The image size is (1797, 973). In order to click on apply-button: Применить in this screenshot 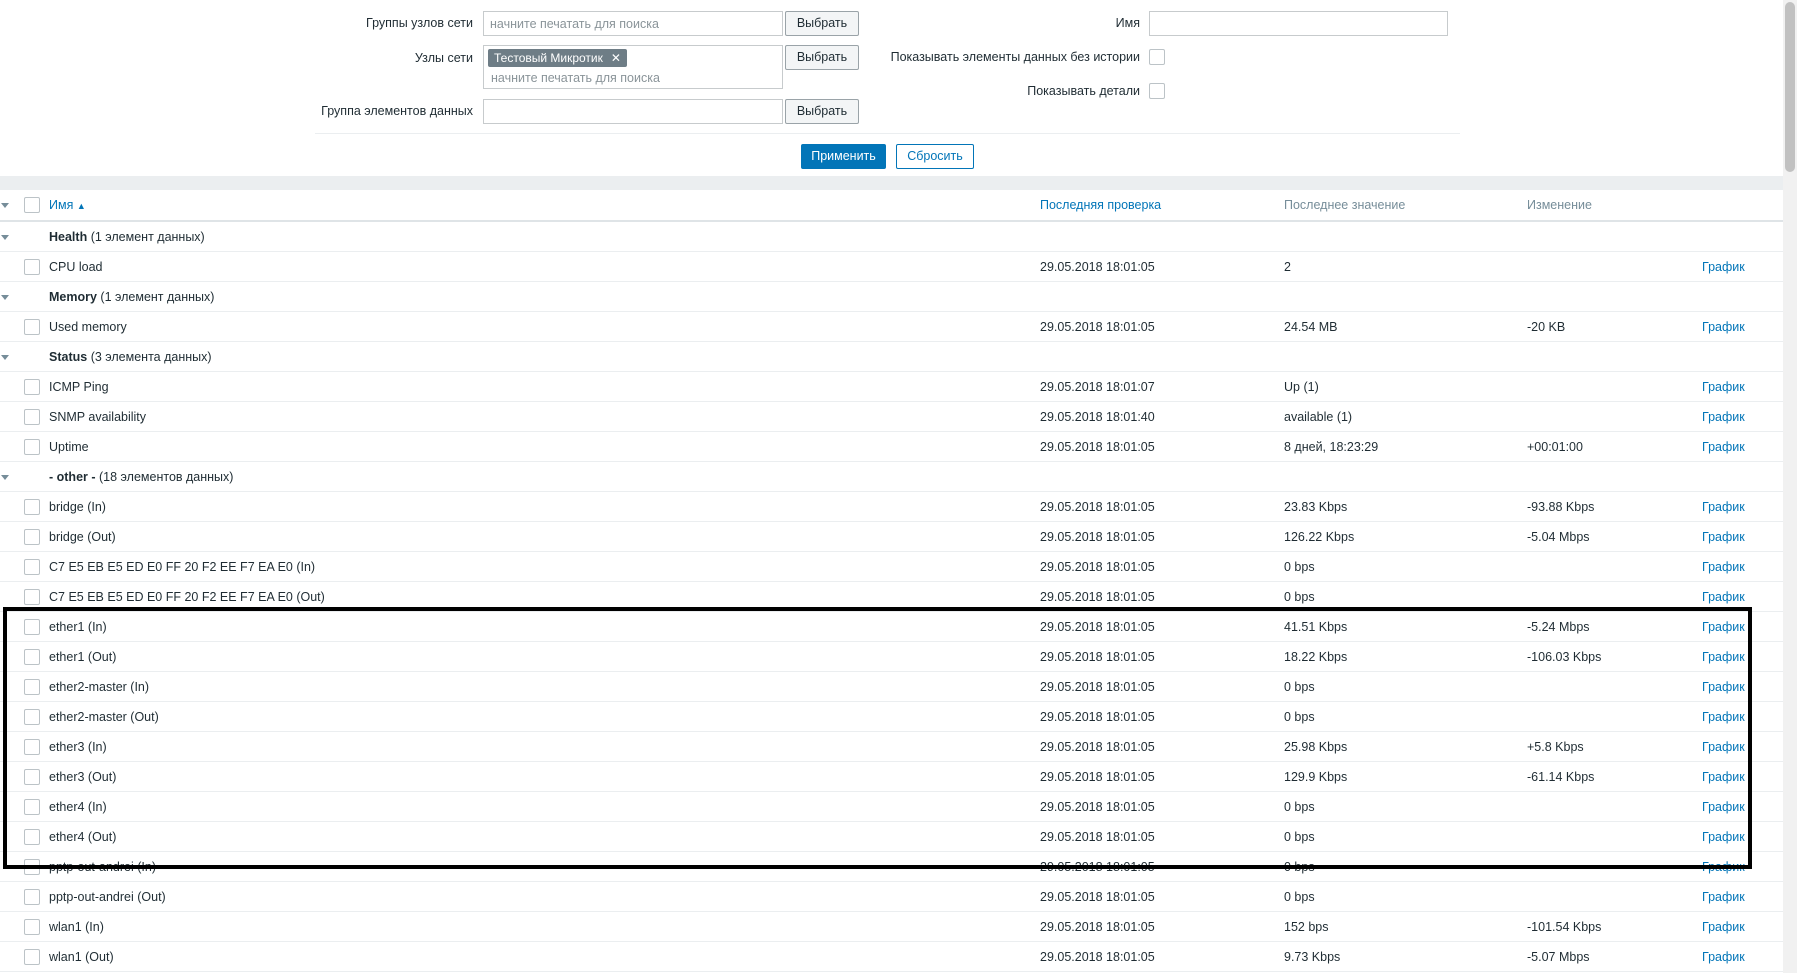, I will do `click(843, 156)`.